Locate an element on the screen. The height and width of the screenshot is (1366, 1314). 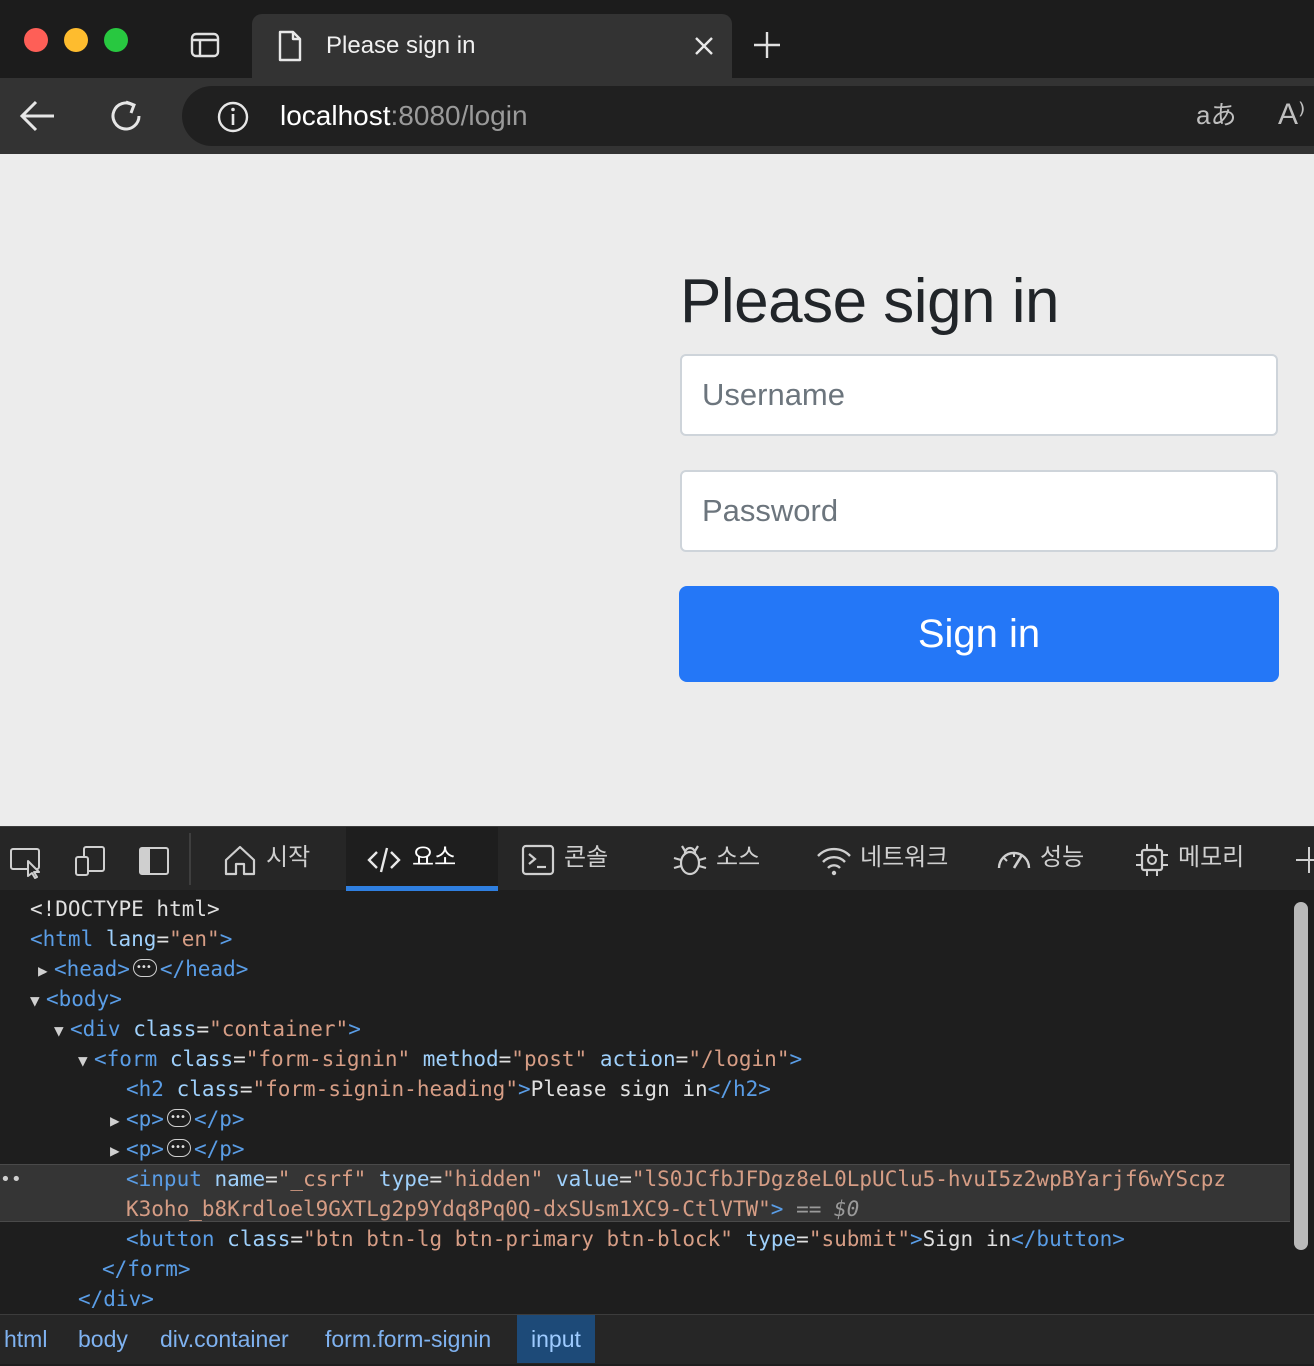
dom-line: </form> is located at coordinates (645, 1269).